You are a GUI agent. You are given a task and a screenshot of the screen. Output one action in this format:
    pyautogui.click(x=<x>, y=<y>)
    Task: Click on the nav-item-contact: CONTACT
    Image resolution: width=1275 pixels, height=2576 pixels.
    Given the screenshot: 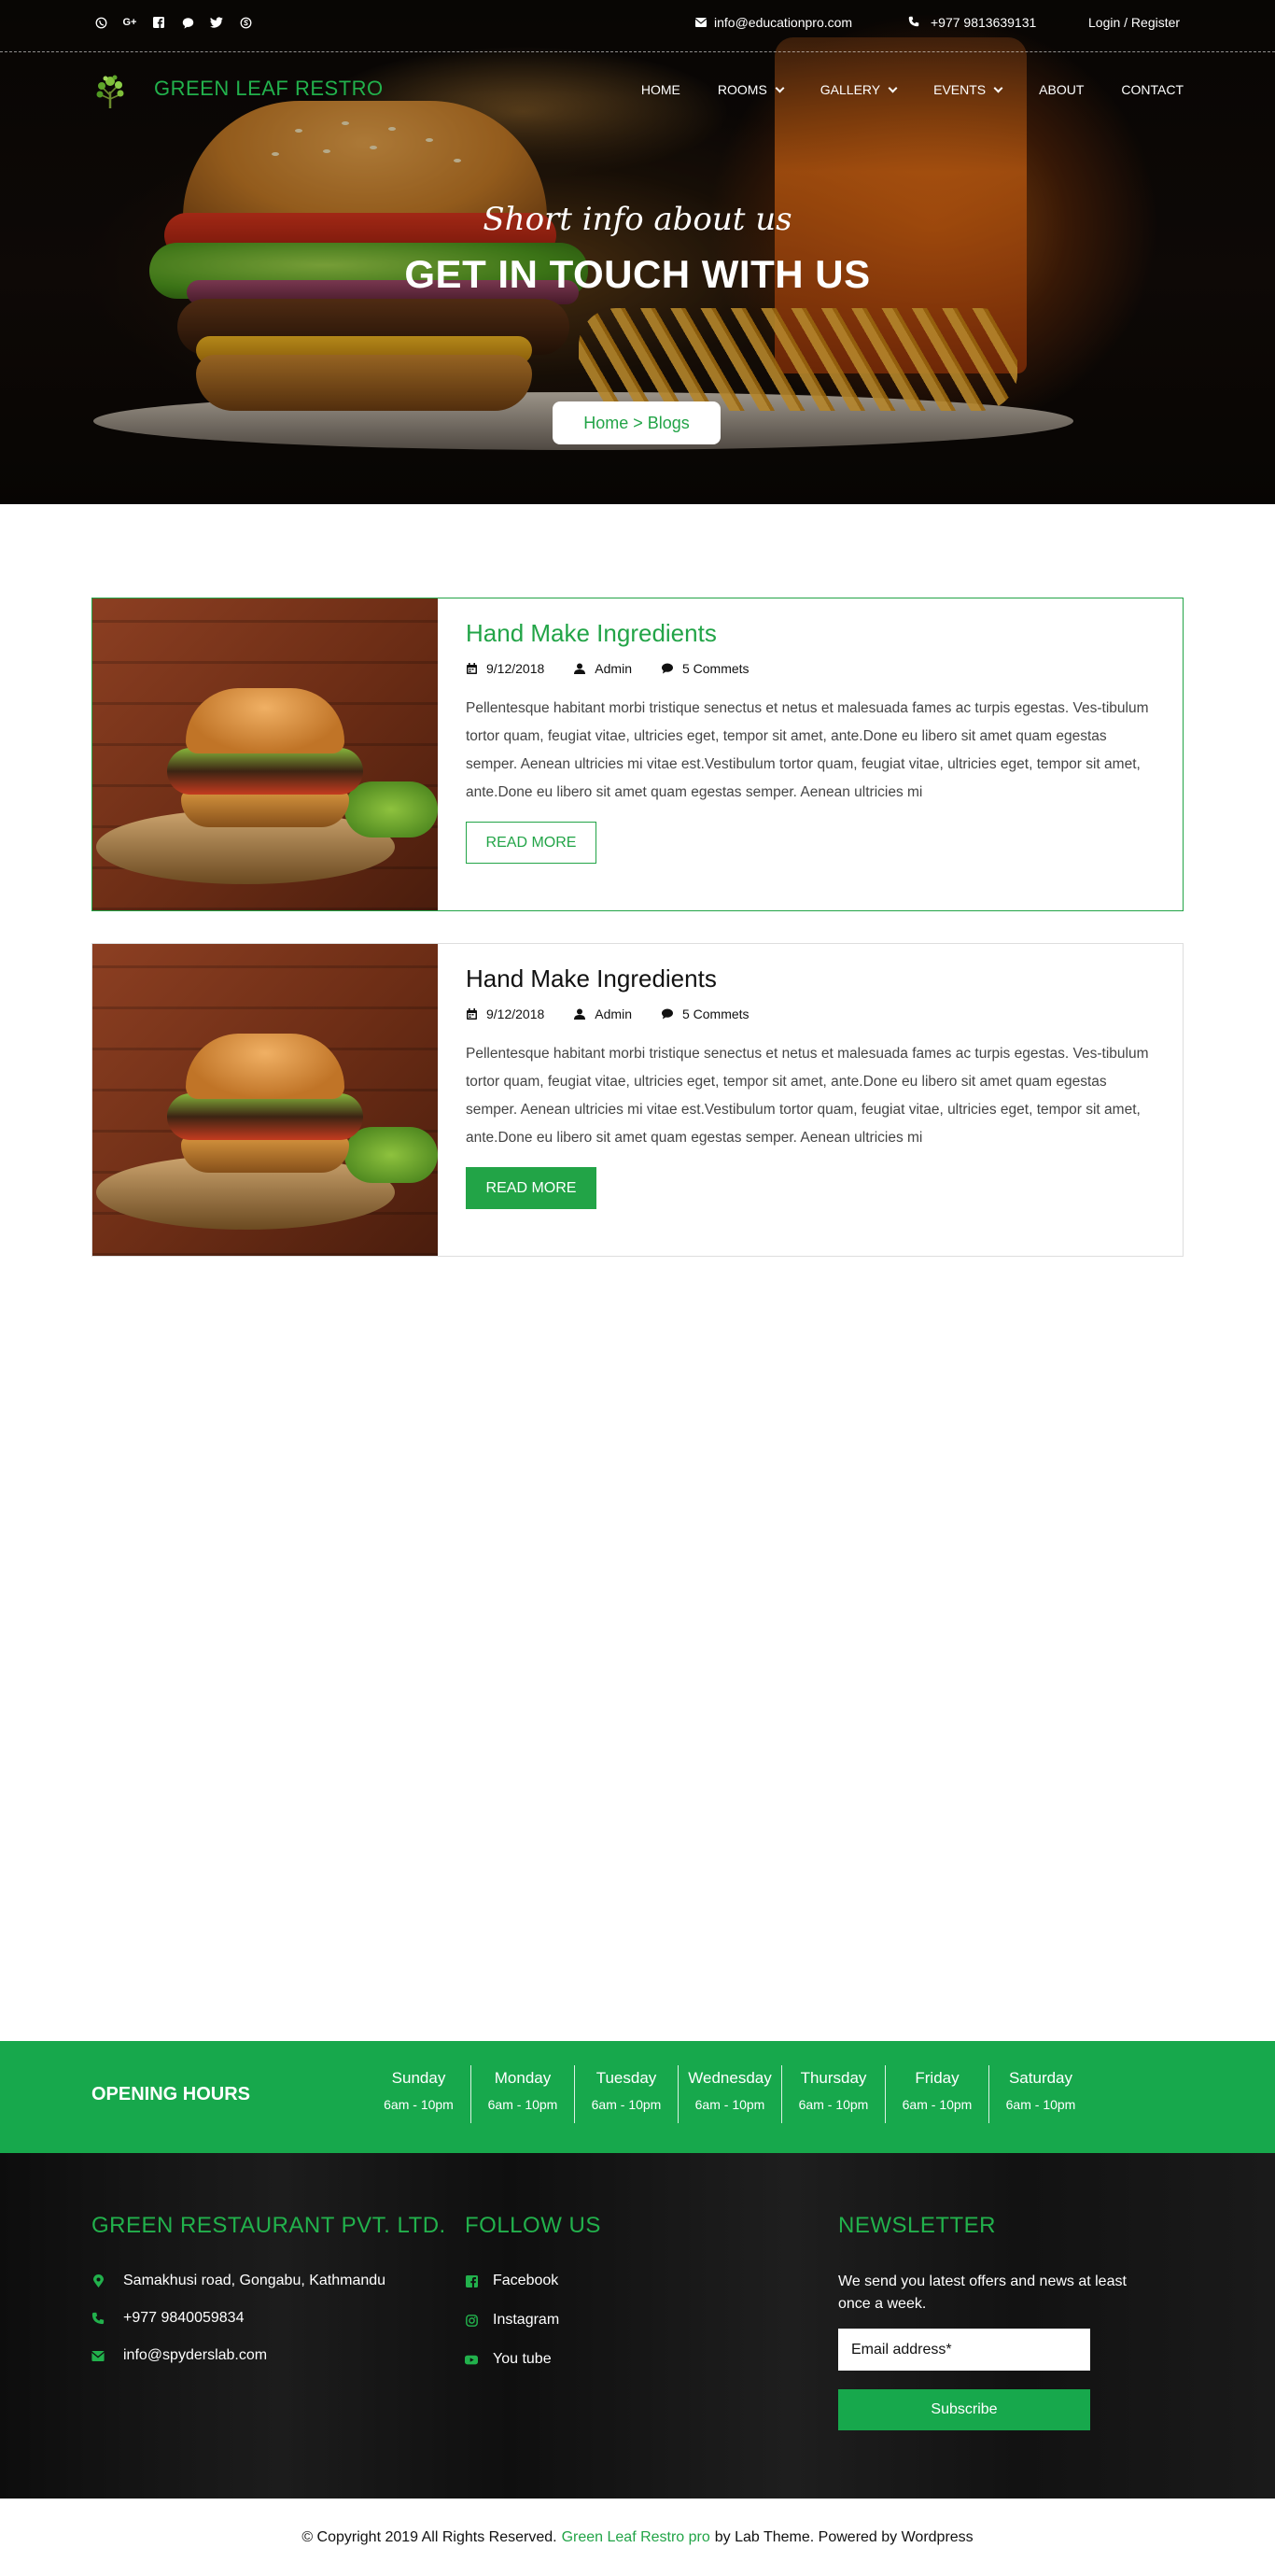 What is the action you would take?
    pyautogui.click(x=1152, y=89)
    